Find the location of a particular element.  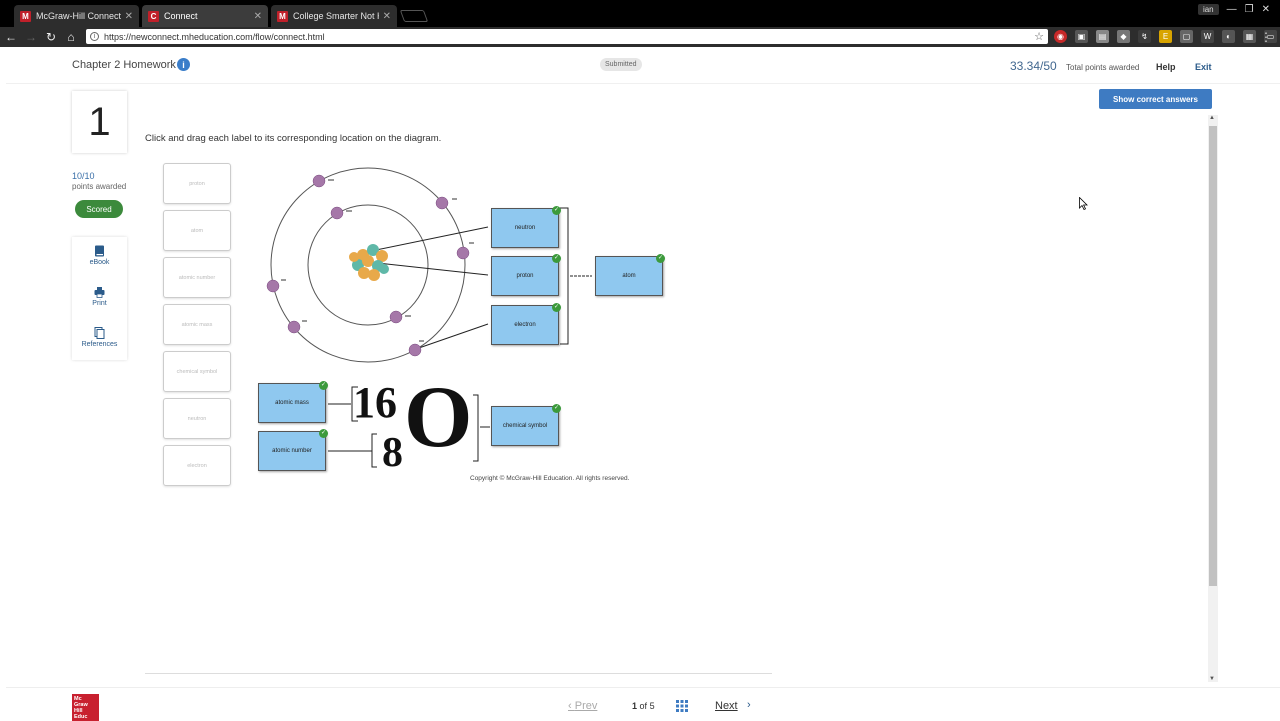

next-button: Next is located at coordinates (726, 706).